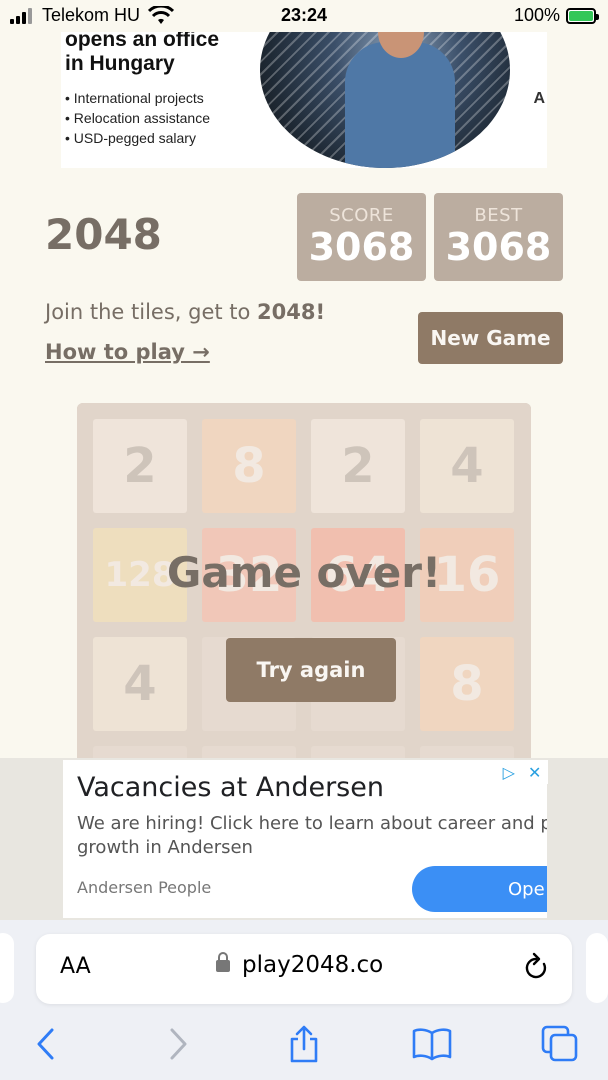  I want to click on intro-text: Join the tiles, get to 2048!, so click(185, 312).